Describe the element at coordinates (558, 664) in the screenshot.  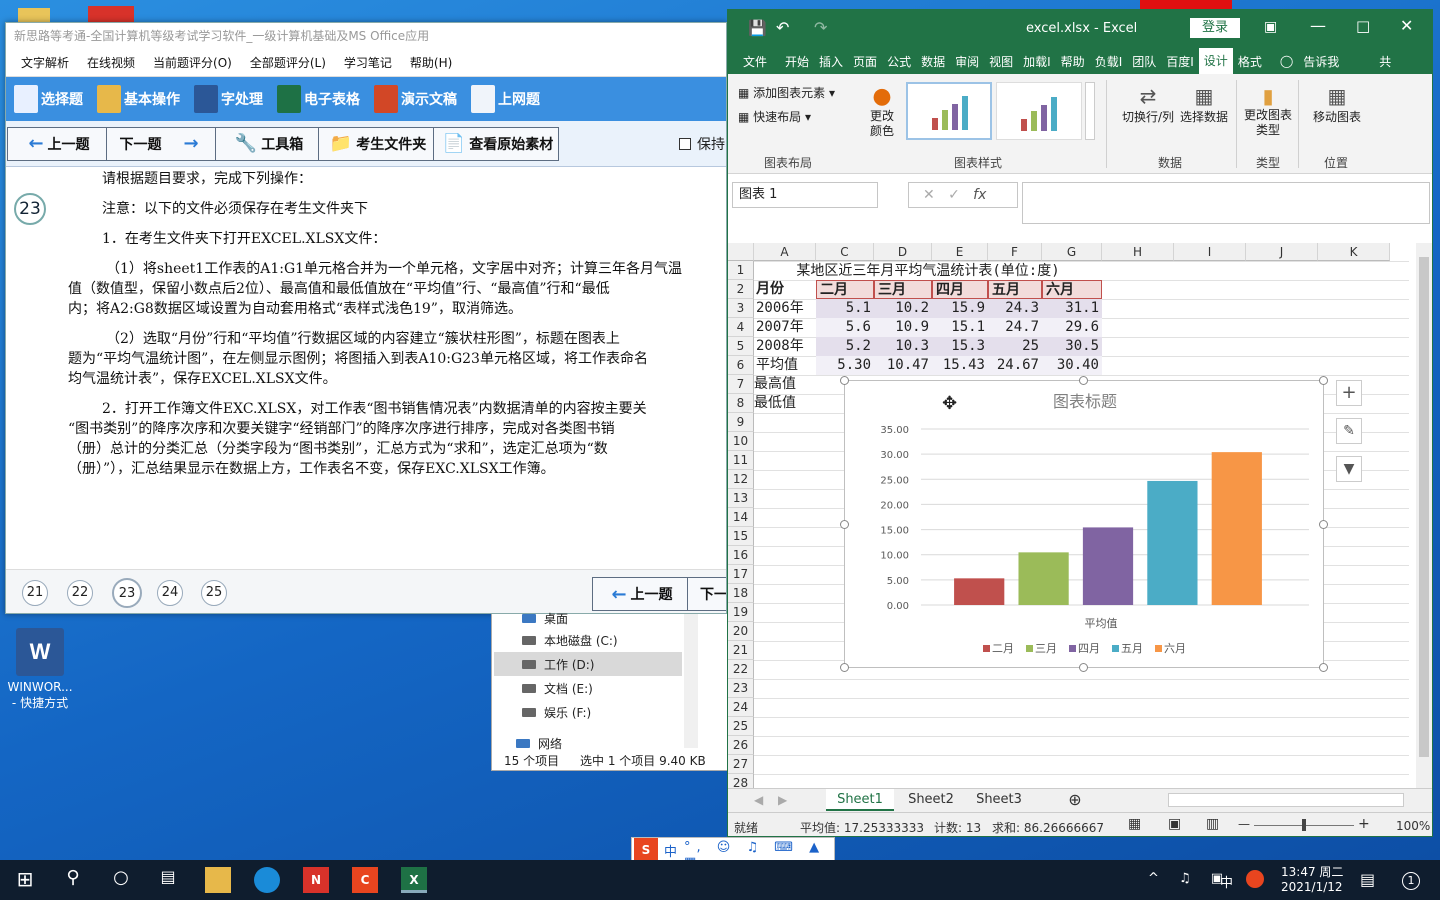
I see `explorer-item-d: 工作 (D:)` at that location.